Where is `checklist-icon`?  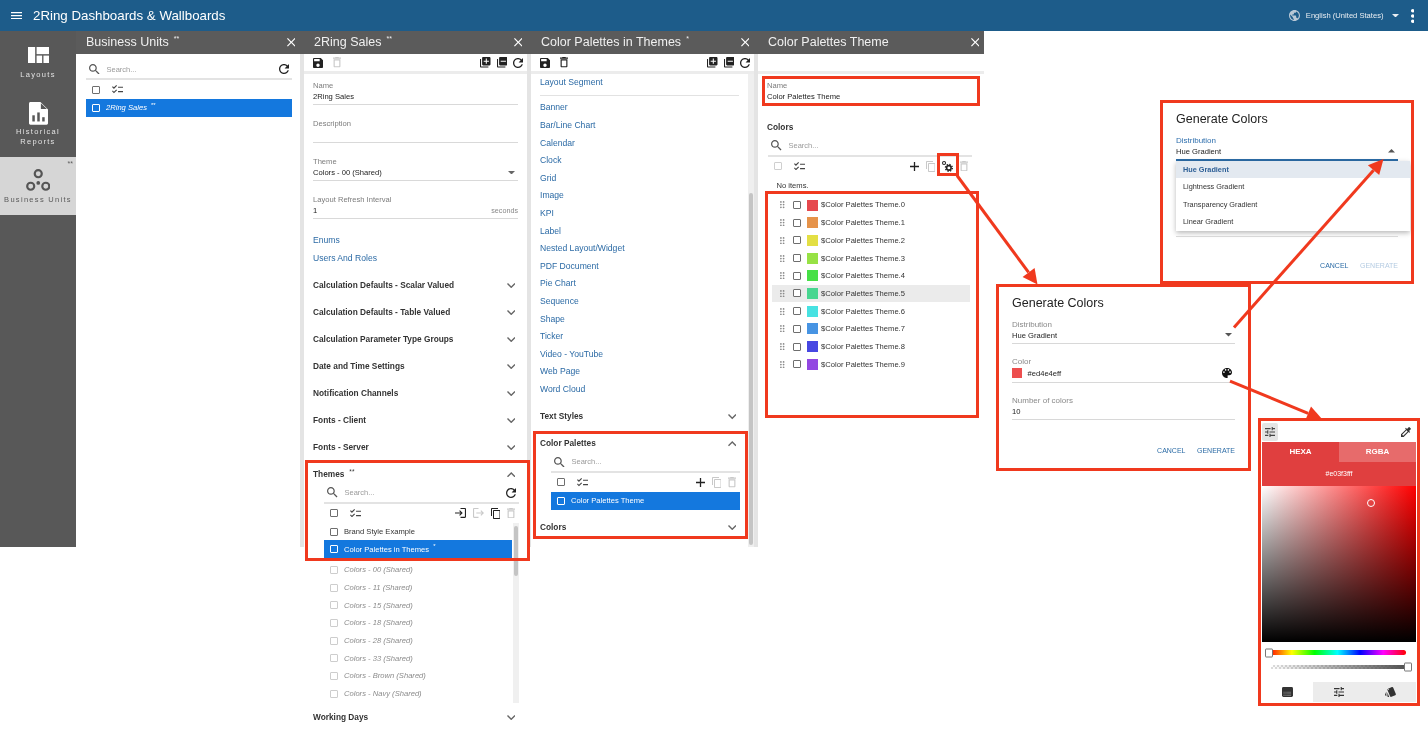
checklist-icon is located at coordinates (582, 482).